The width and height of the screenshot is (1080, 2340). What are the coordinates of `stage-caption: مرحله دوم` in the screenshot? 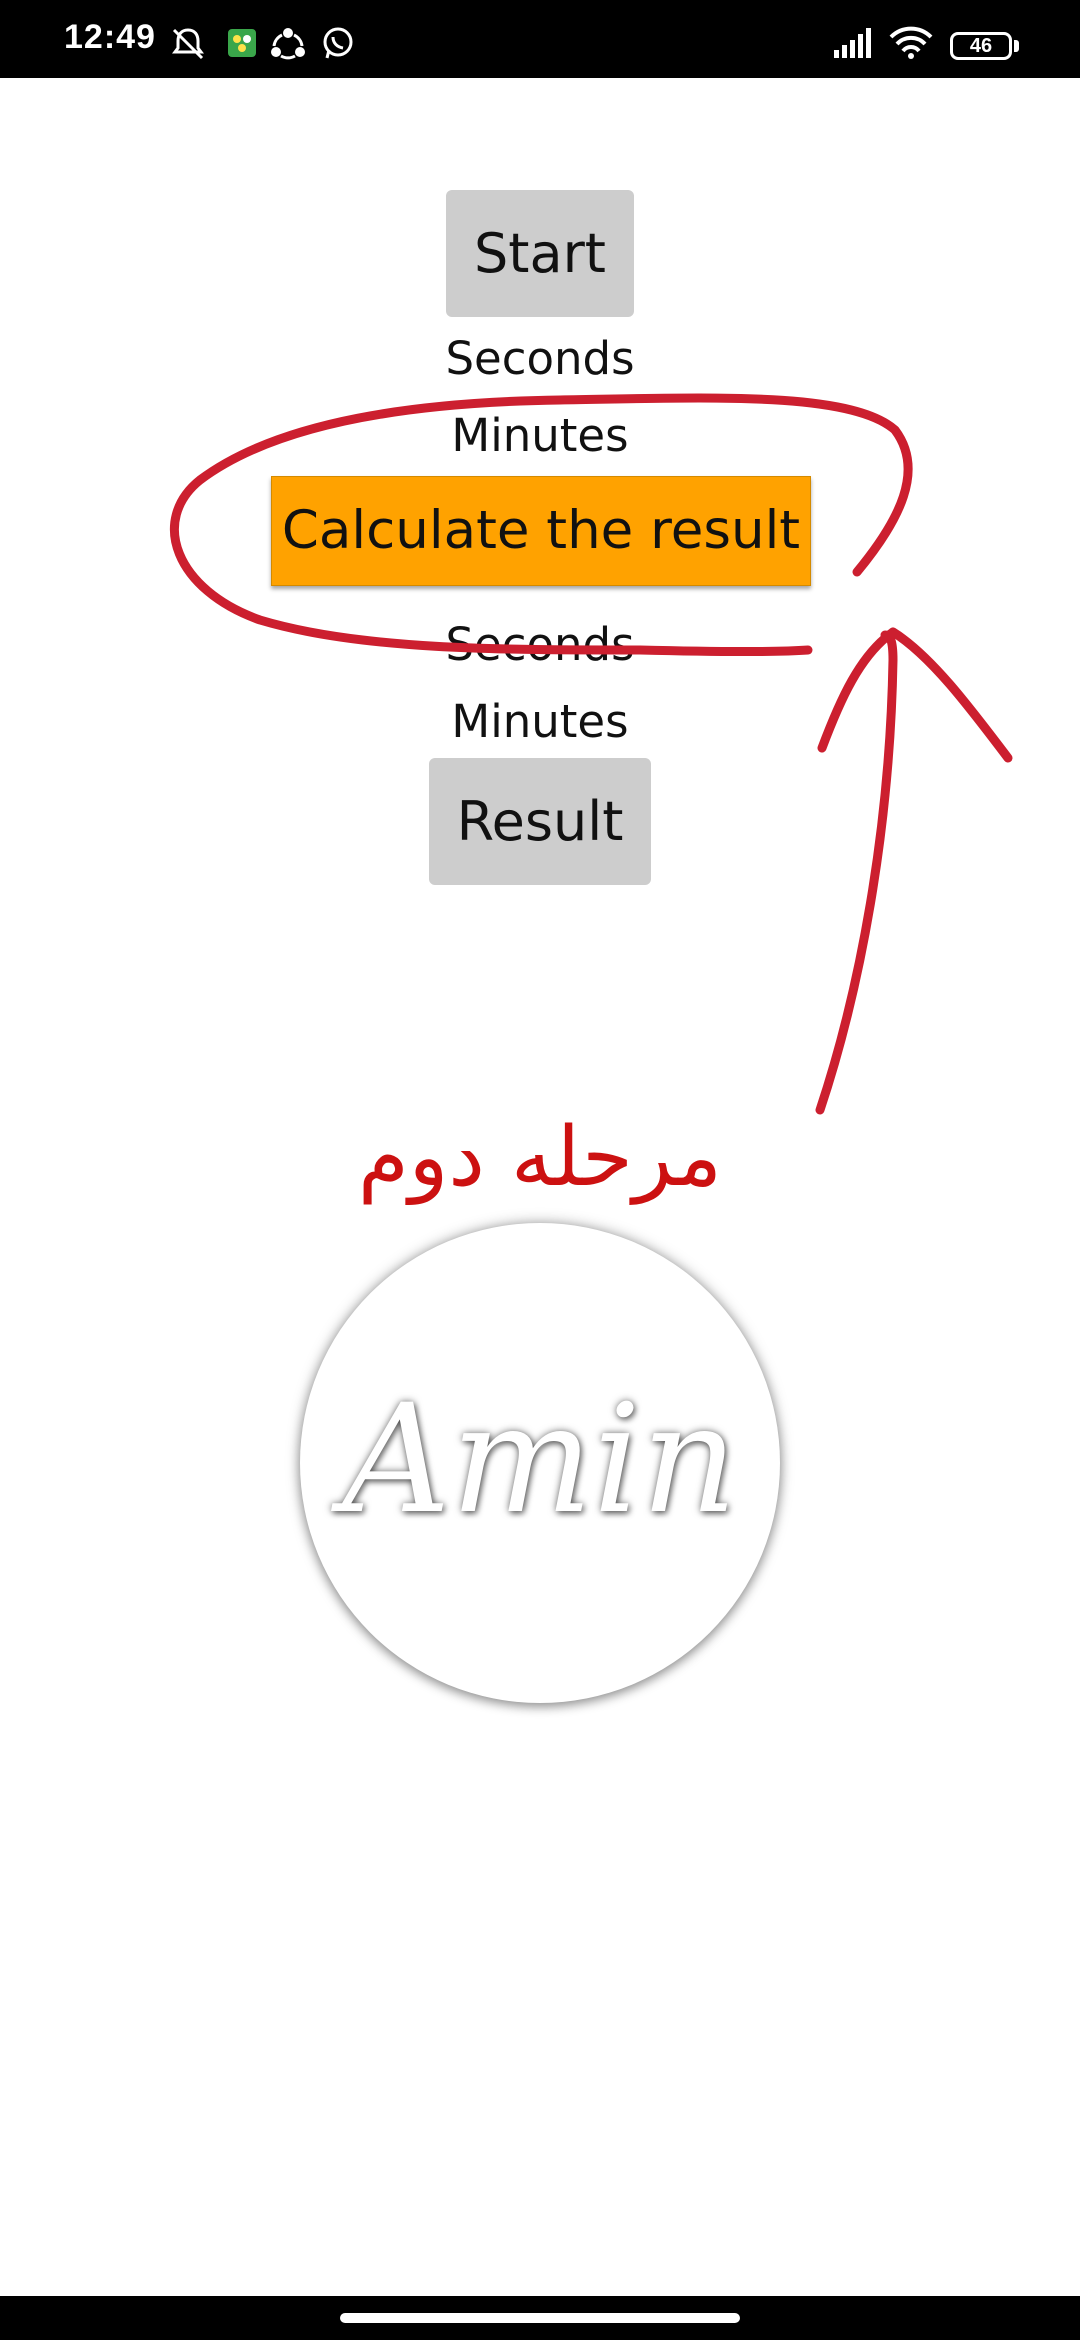 It's located at (540, 1157).